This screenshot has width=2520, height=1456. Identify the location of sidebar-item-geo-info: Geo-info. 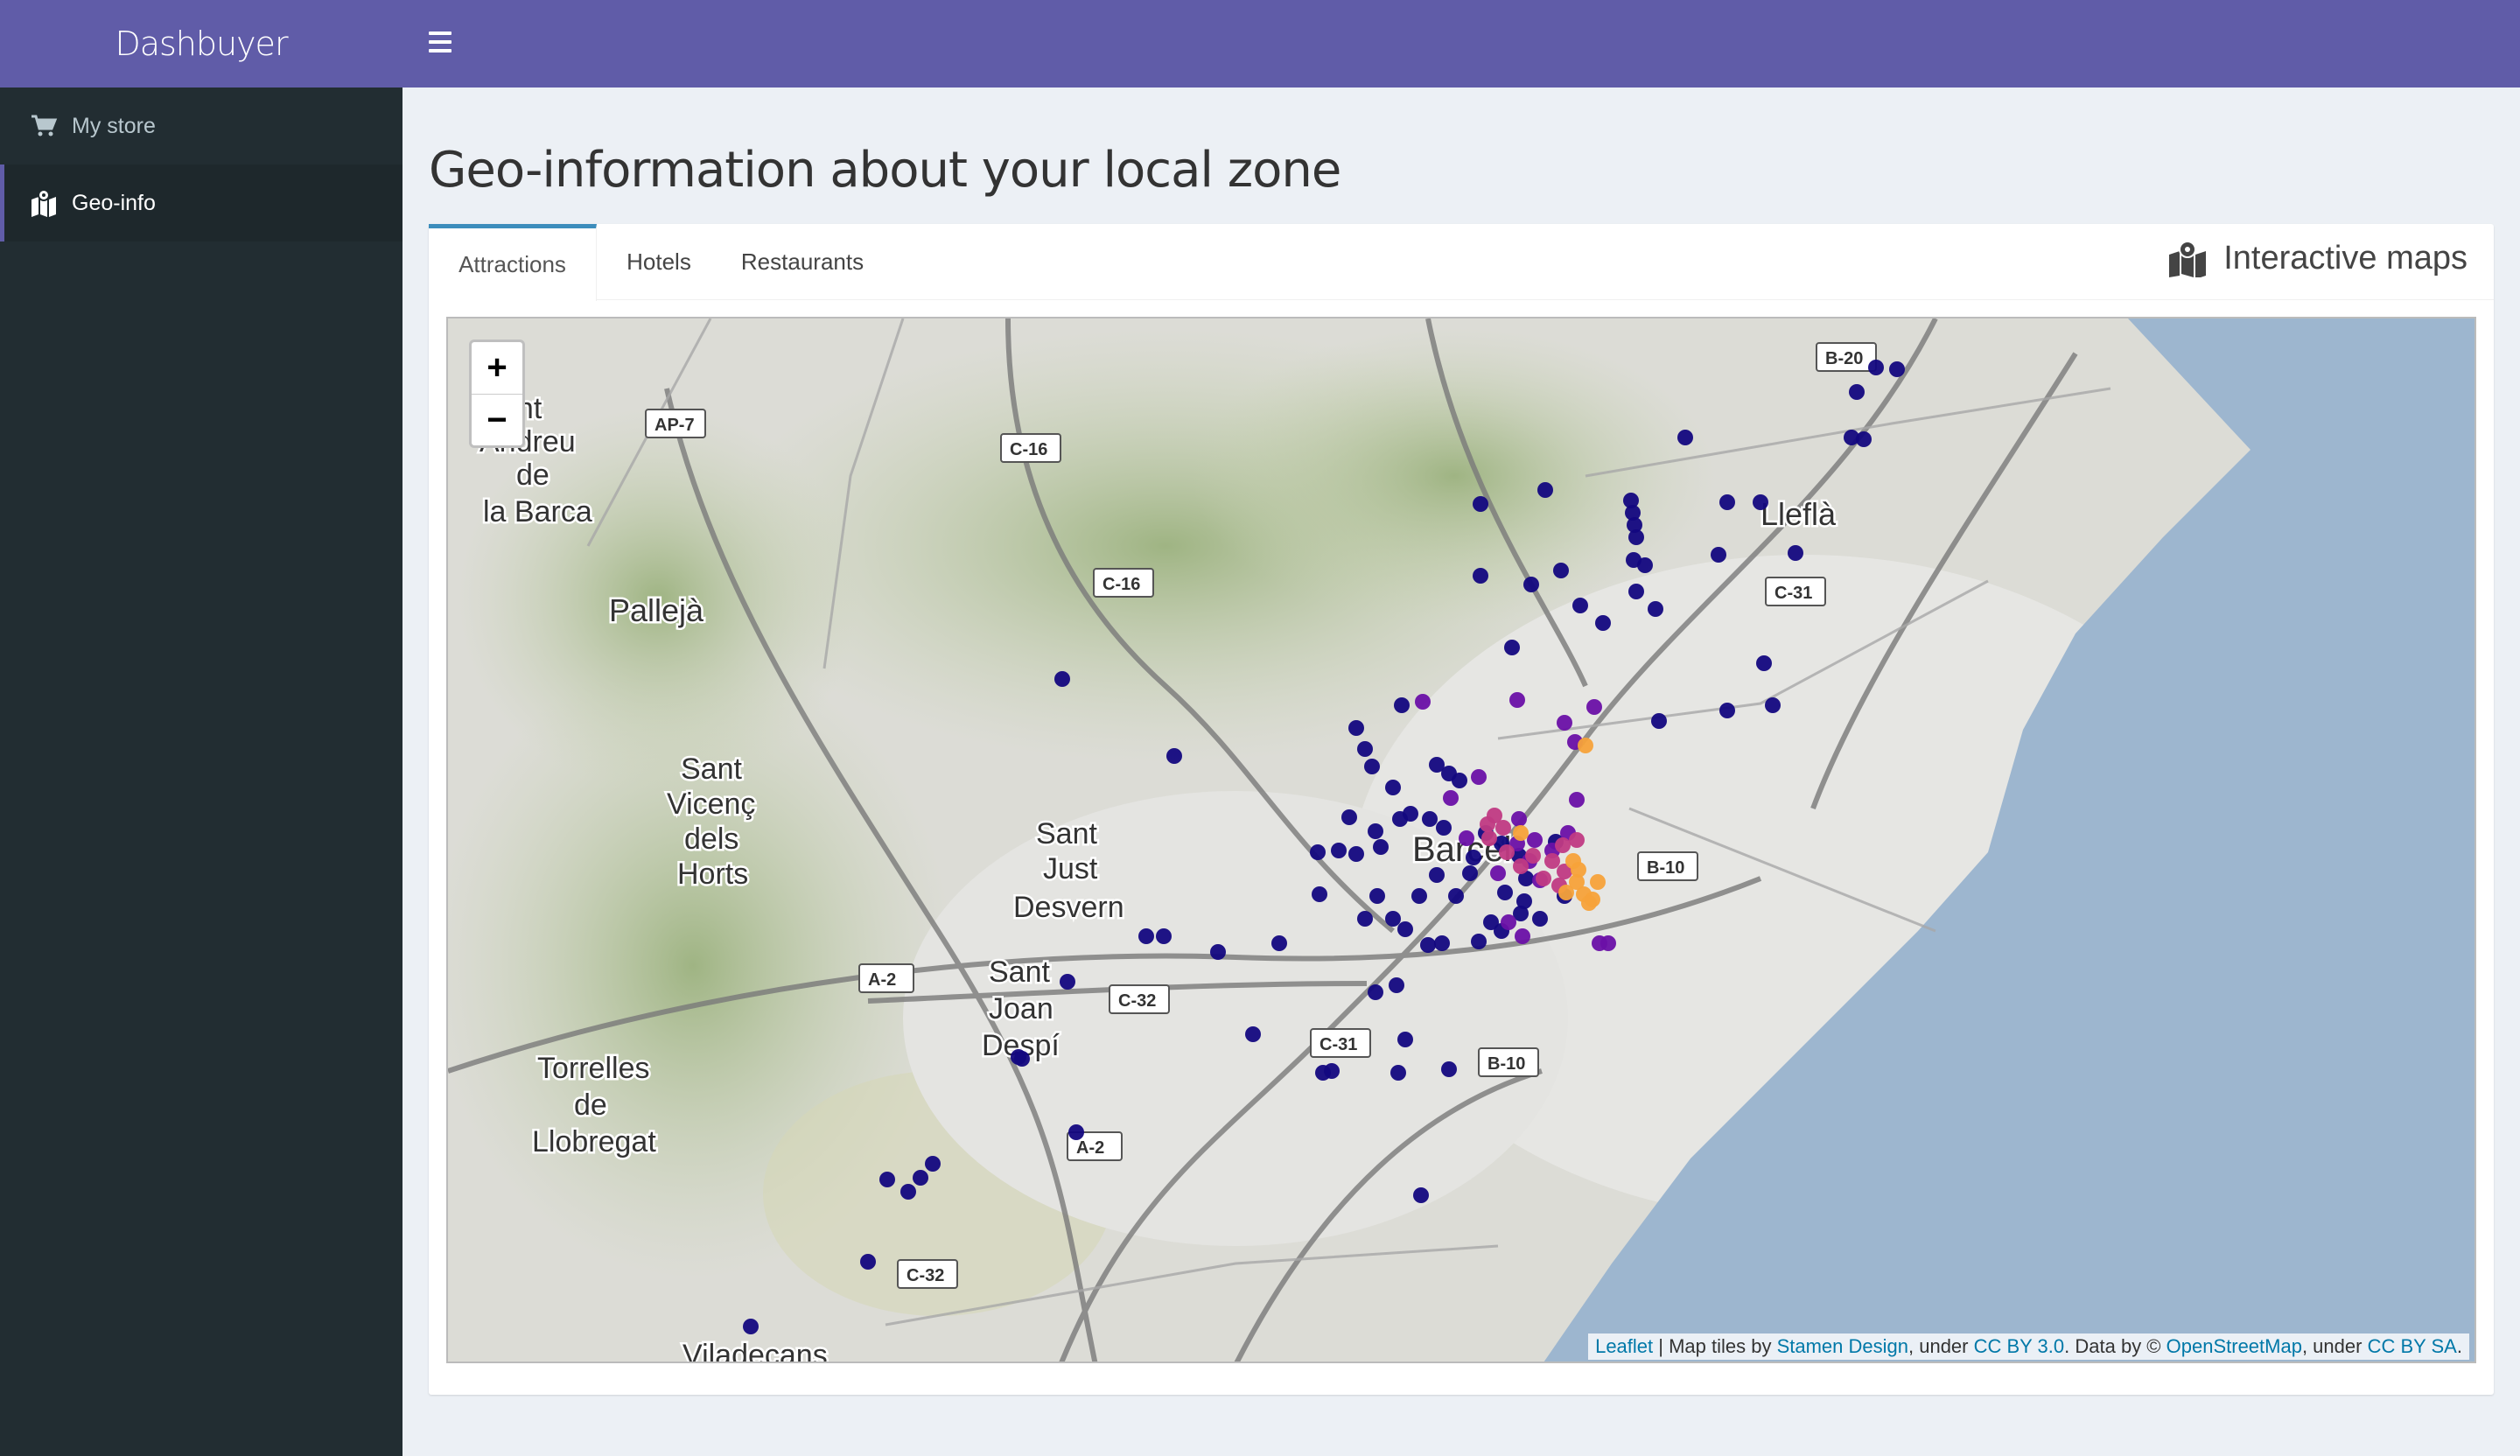
(201, 203).